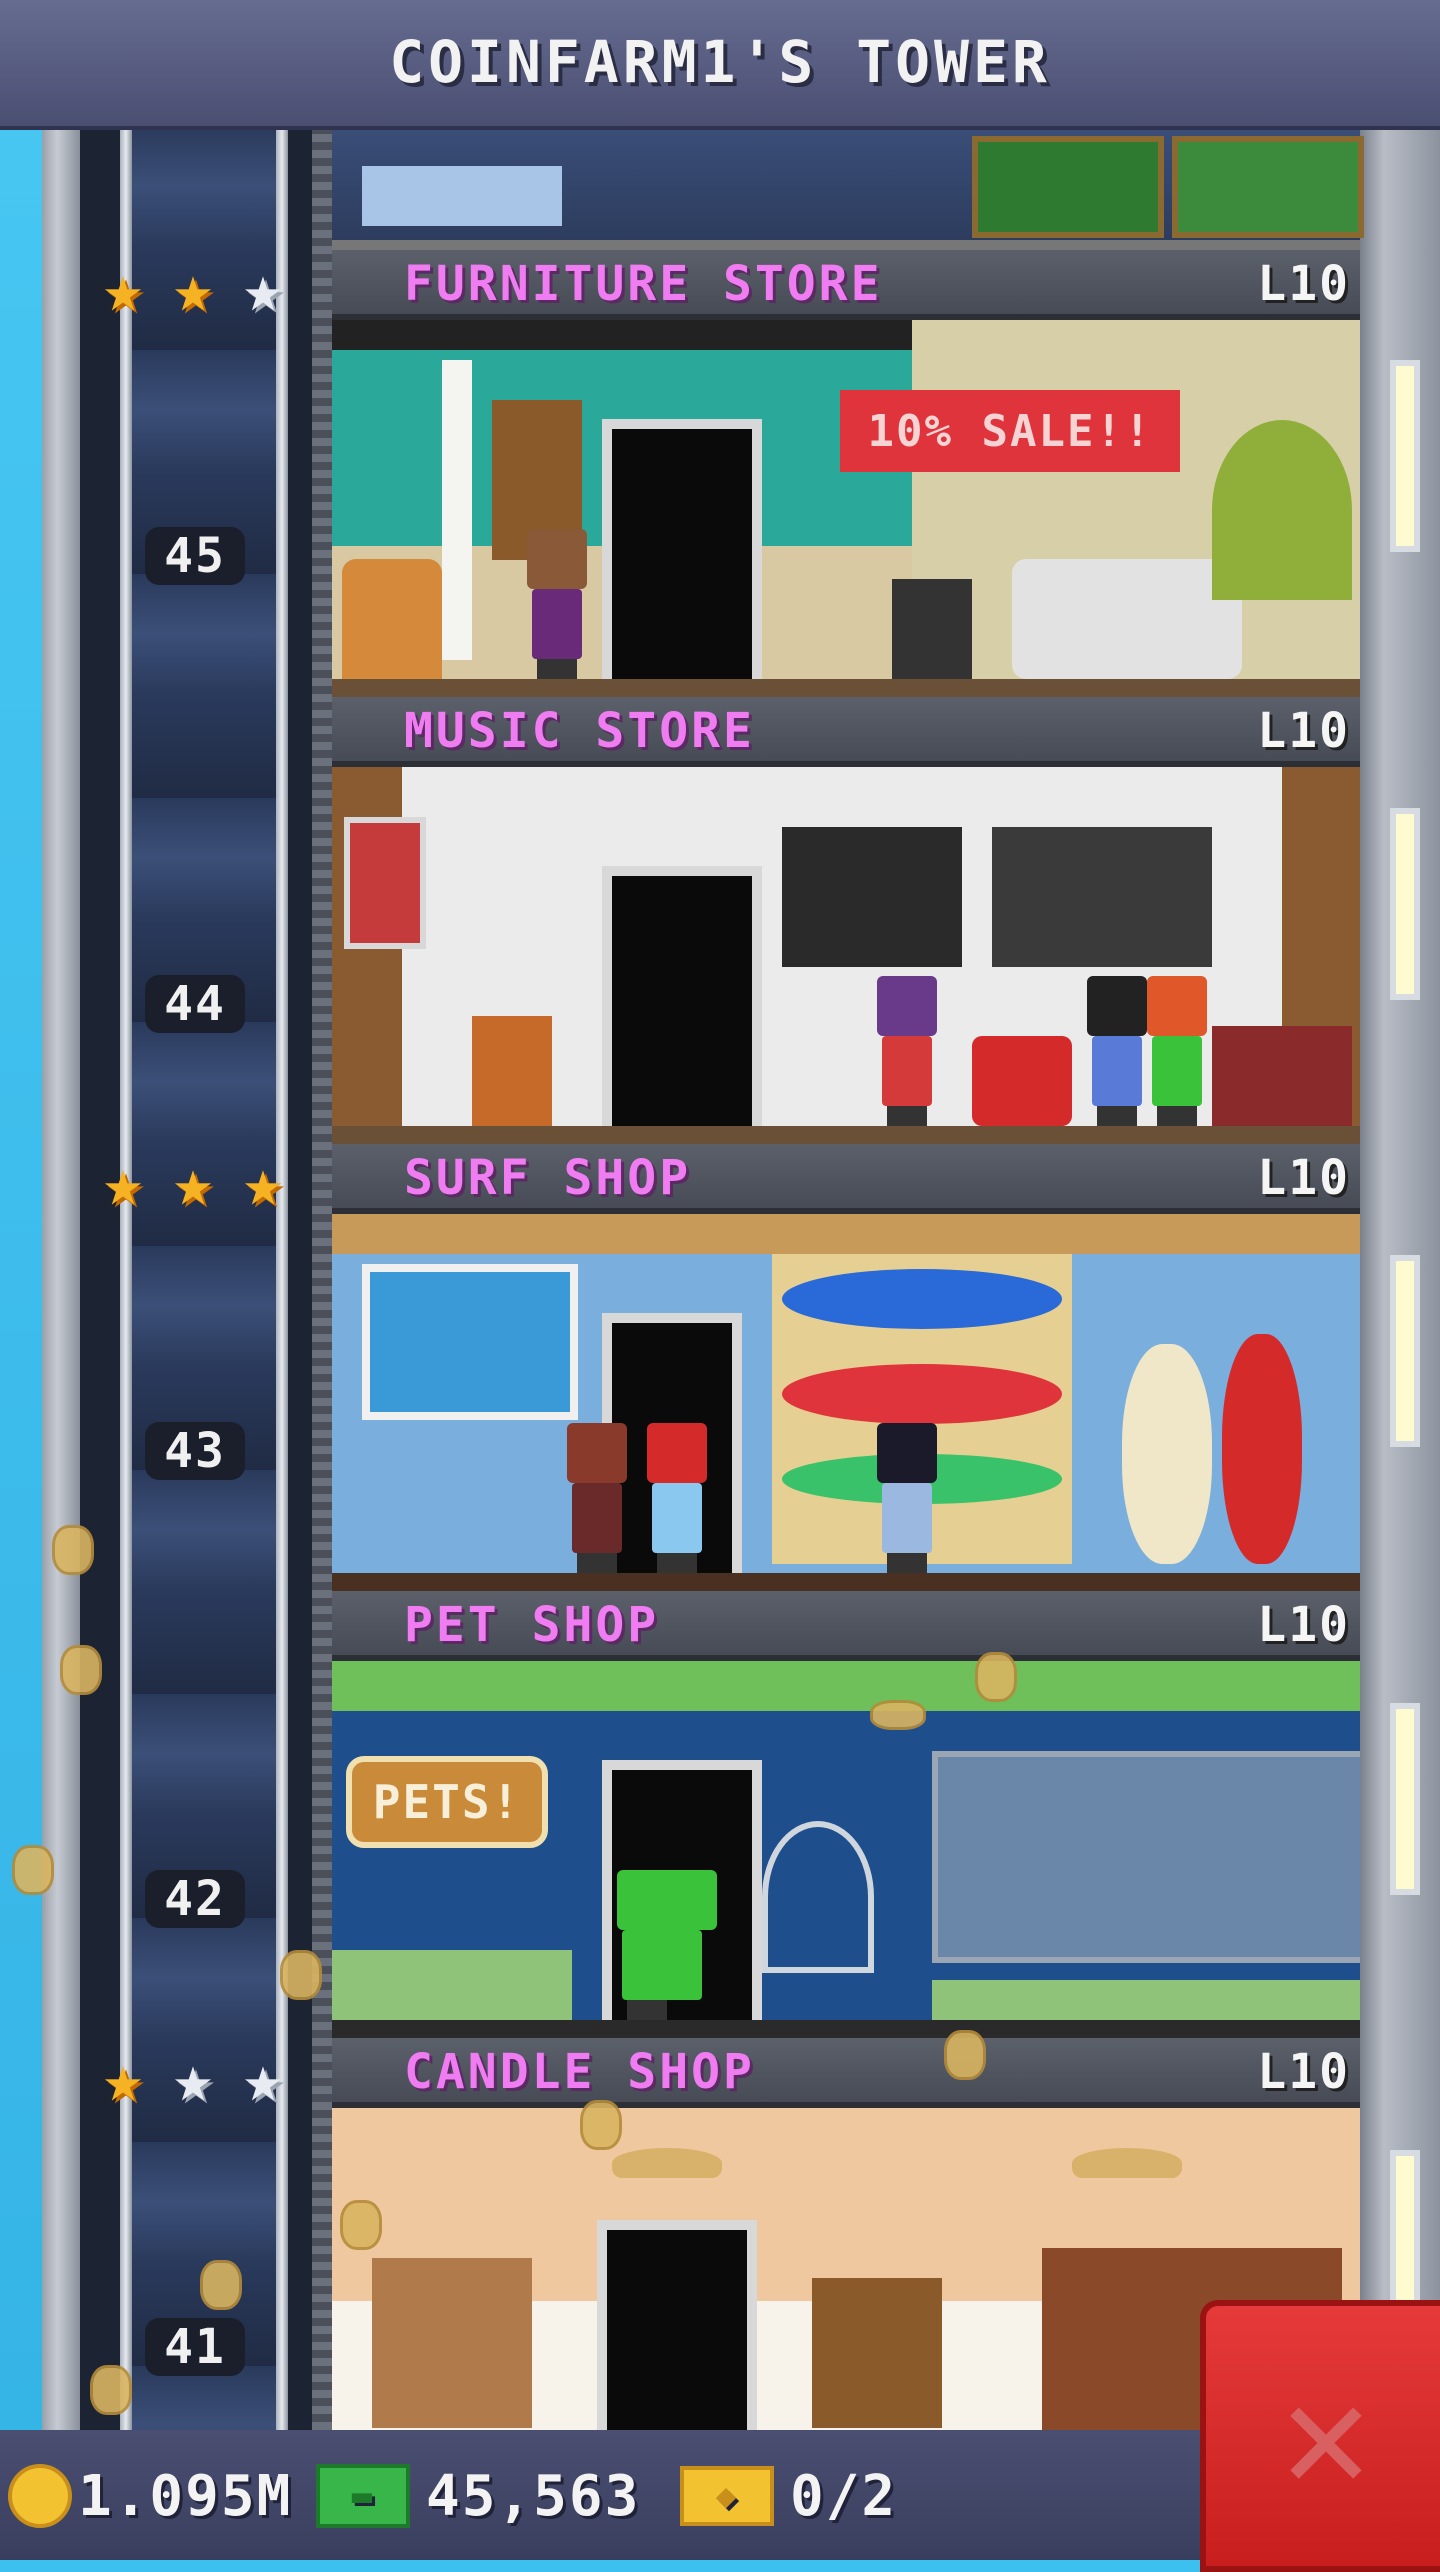 Image resolution: width=1440 pixels, height=2572 pixels. What do you see at coordinates (1146, 1857) in the screenshot?
I see `aquarium-shelf` at bounding box center [1146, 1857].